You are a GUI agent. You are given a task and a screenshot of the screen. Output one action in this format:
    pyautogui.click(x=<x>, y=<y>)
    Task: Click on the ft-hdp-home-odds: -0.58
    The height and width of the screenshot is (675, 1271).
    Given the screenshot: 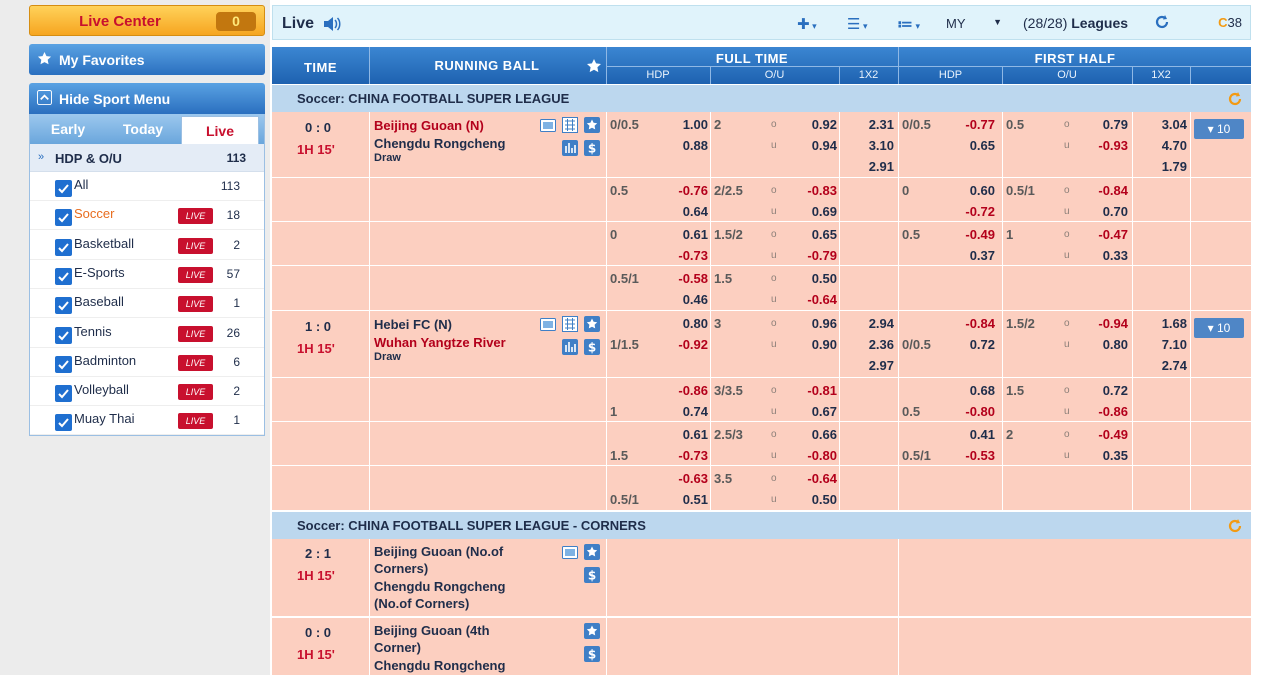 What is the action you would take?
    pyautogui.click(x=693, y=278)
    